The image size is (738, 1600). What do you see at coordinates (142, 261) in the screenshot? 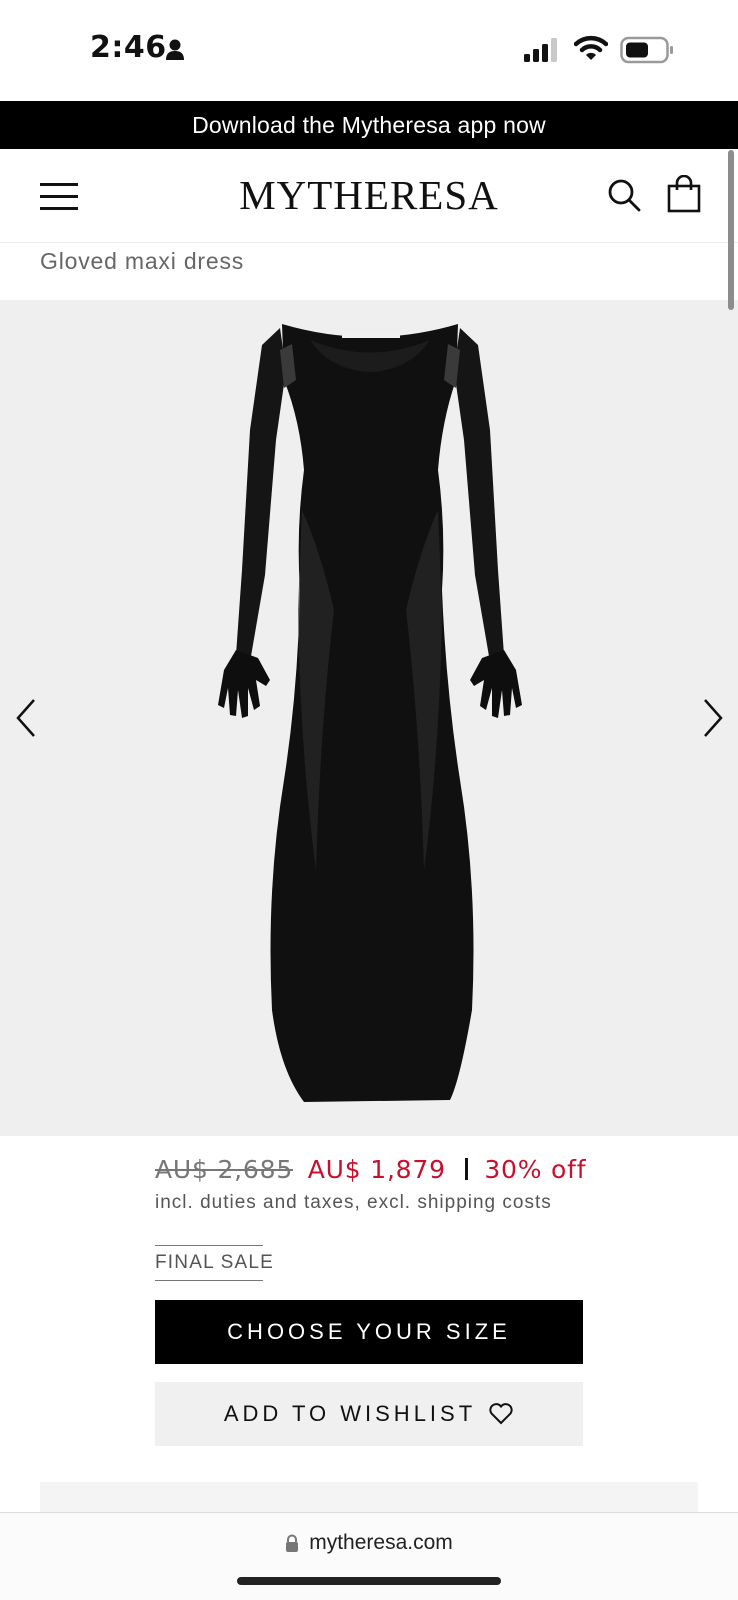
I see `product-title: Gloved maxi dress` at bounding box center [142, 261].